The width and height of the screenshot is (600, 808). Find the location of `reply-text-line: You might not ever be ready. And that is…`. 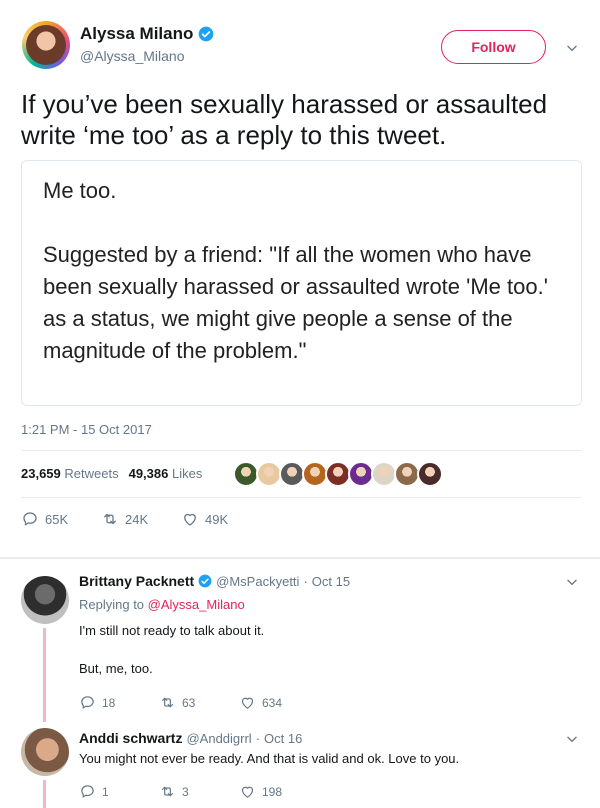

reply-text-line: You might not ever be ready. And that is… is located at coordinates (269, 758).